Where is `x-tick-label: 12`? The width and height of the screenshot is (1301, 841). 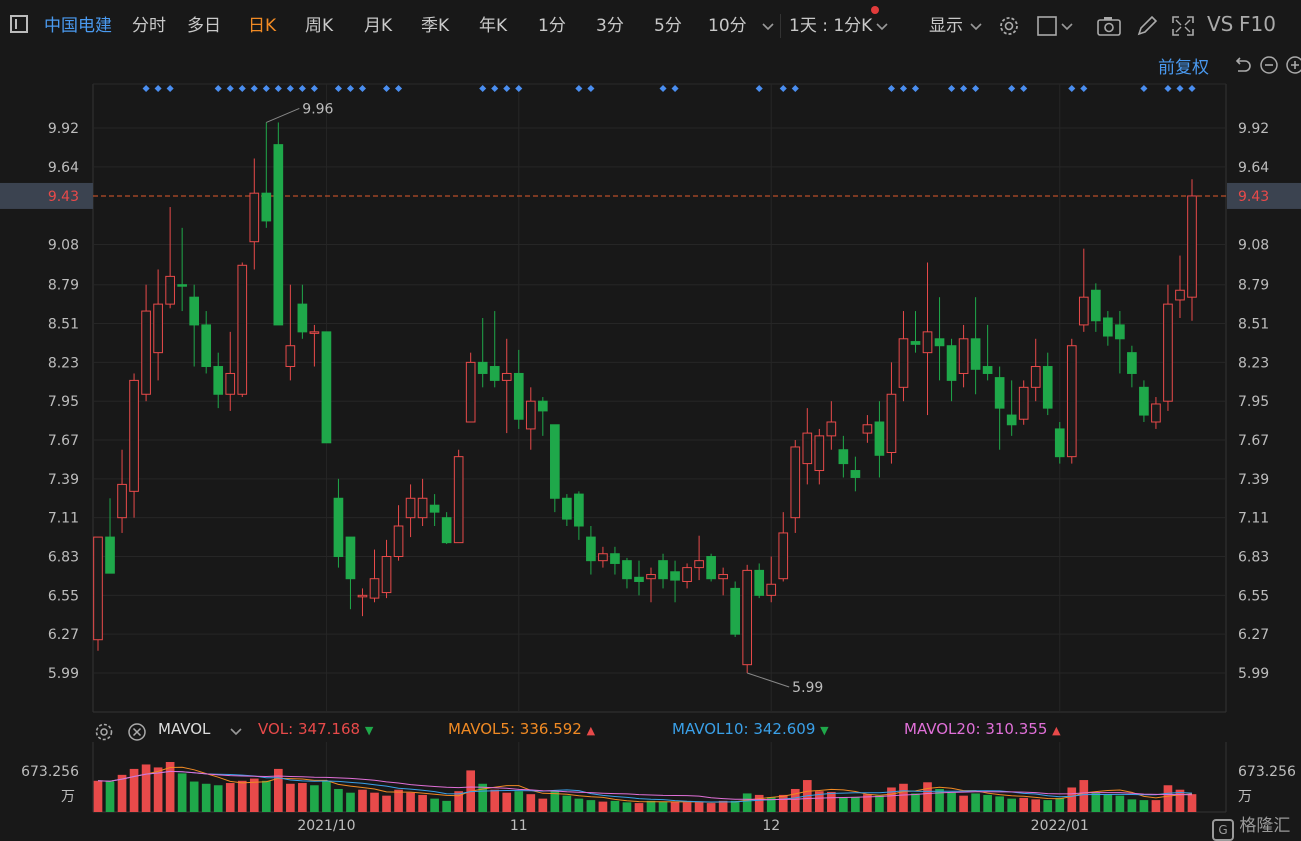
x-tick-label: 12 is located at coordinates (771, 826).